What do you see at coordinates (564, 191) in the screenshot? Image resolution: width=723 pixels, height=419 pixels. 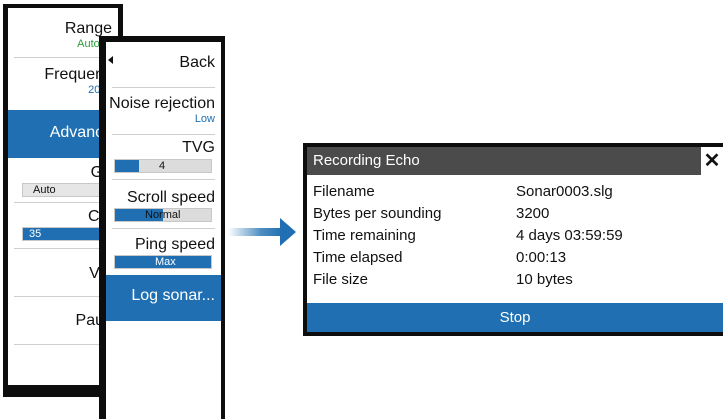 I see `info-value: Sonar0003.slg` at bounding box center [564, 191].